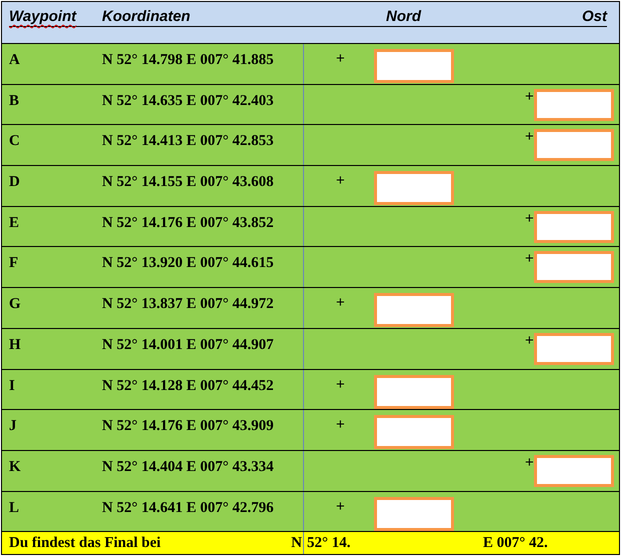 The image size is (621, 559). What do you see at coordinates (15, 61) in the screenshot?
I see `waypoint-label: A` at bounding box center [15, 61].